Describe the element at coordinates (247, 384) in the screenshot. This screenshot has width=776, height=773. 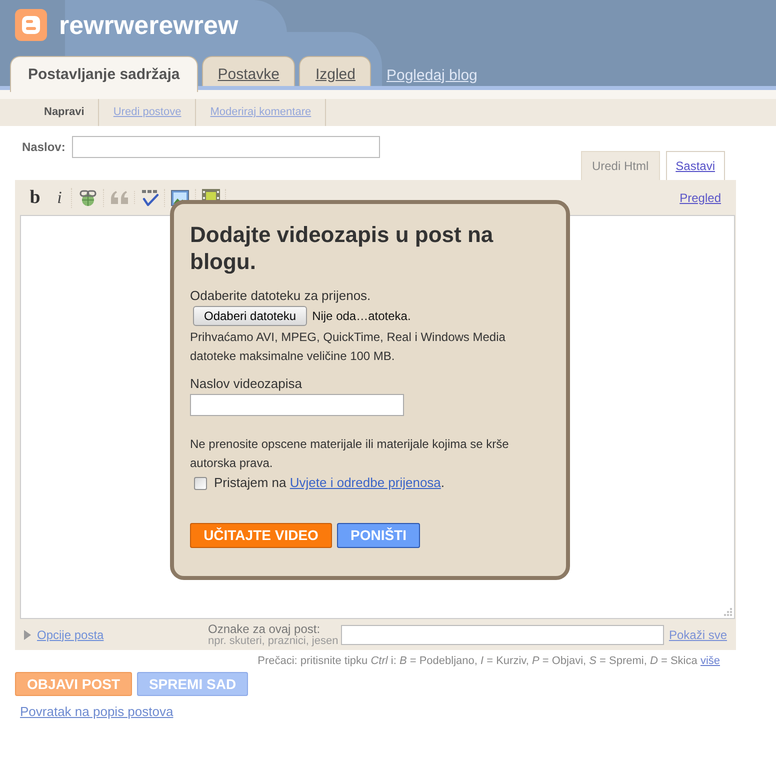
I see `video-title-label: Naslov videozapisa` at that location.